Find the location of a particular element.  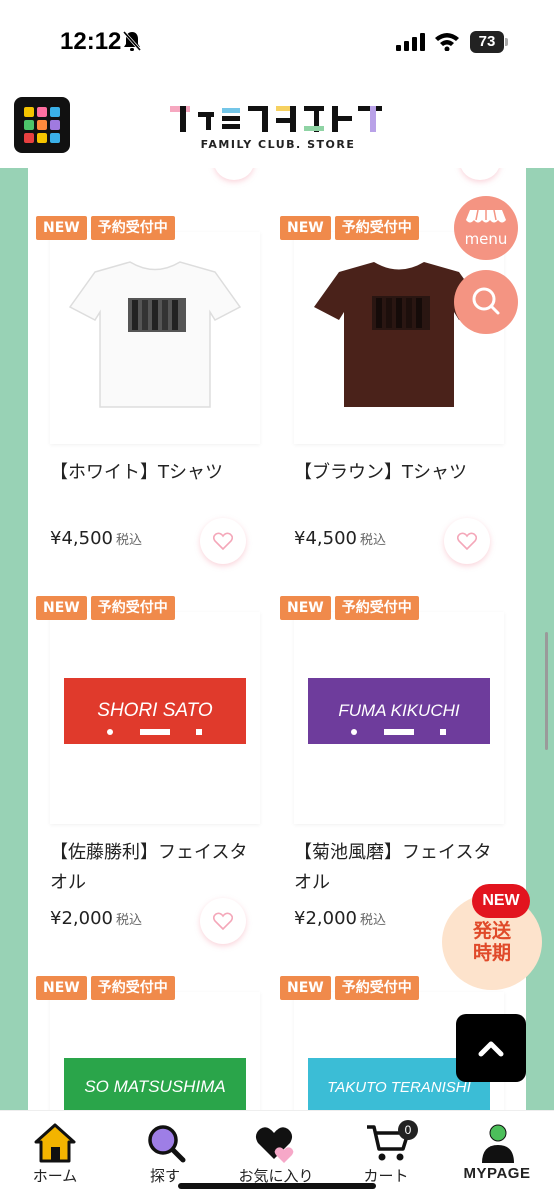

nav-mypage: MYPAGE is located at coordinates (497, 1155).